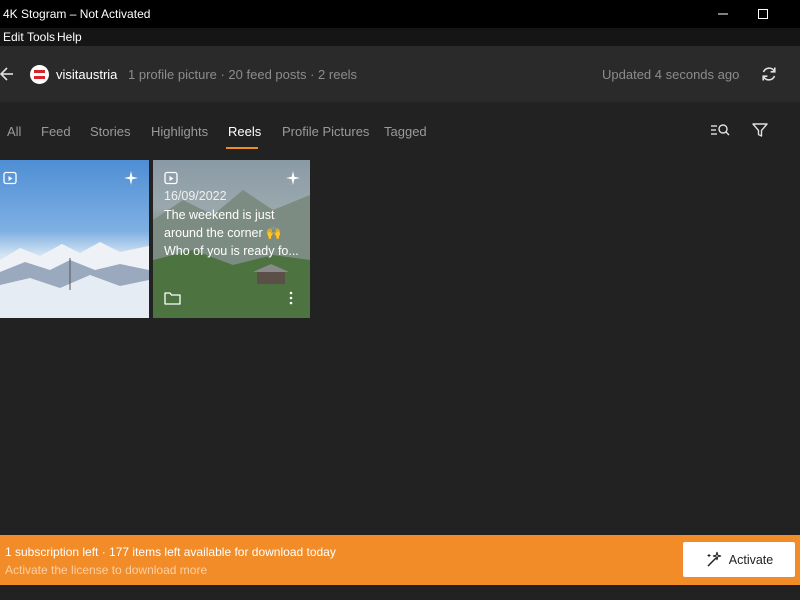 The height and width of the screenshot is (600, 800). I want to click on menu-tools: Tools, so click(41, 37).